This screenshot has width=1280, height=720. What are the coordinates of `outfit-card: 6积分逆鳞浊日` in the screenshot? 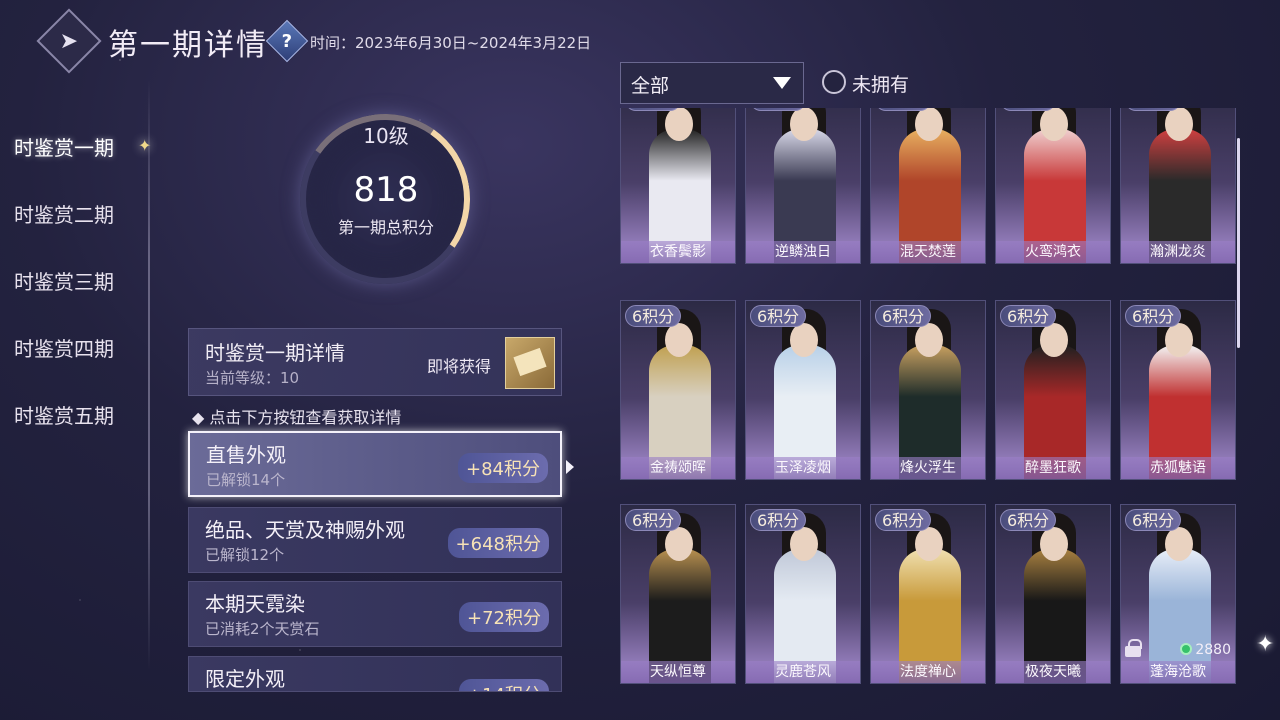 It's located at (803, 186).